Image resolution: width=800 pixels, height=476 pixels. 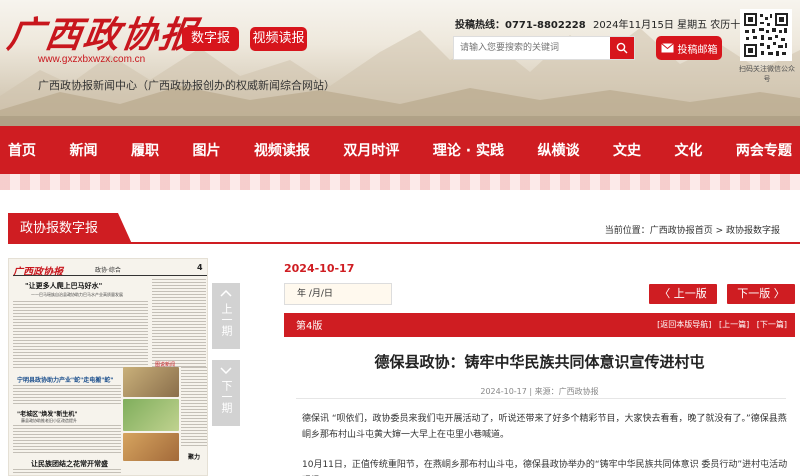 What do you see at coordinates (761, 294) in the screenshot?
I see `next-page-button: 下一版 〉` at bounding box center [761, 294].